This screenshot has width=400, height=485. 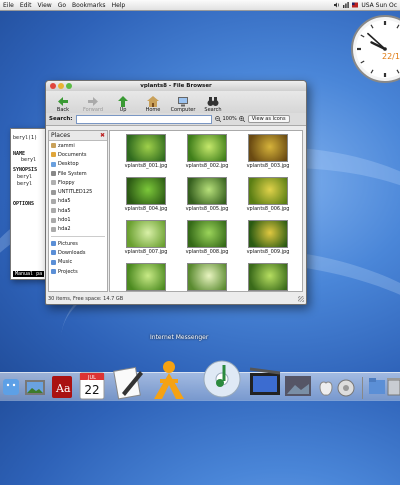 I want to click on flag-icon, so click(x=355, y=5).